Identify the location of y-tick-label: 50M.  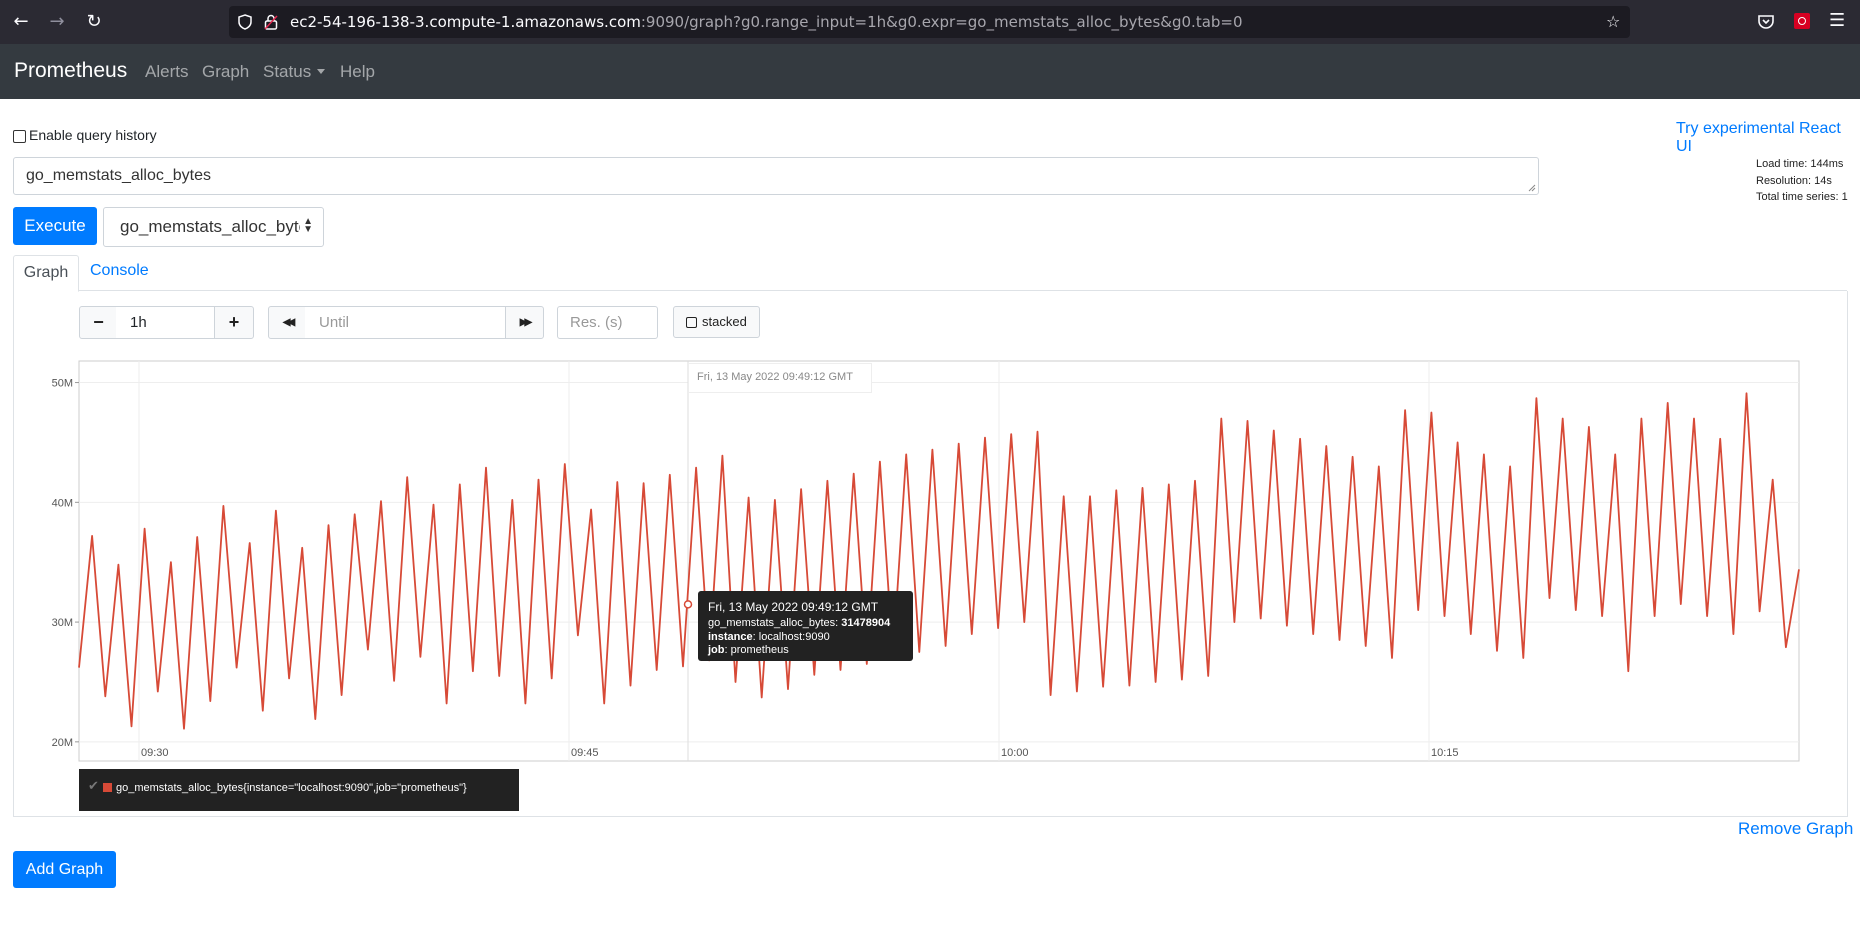
(62, 384).